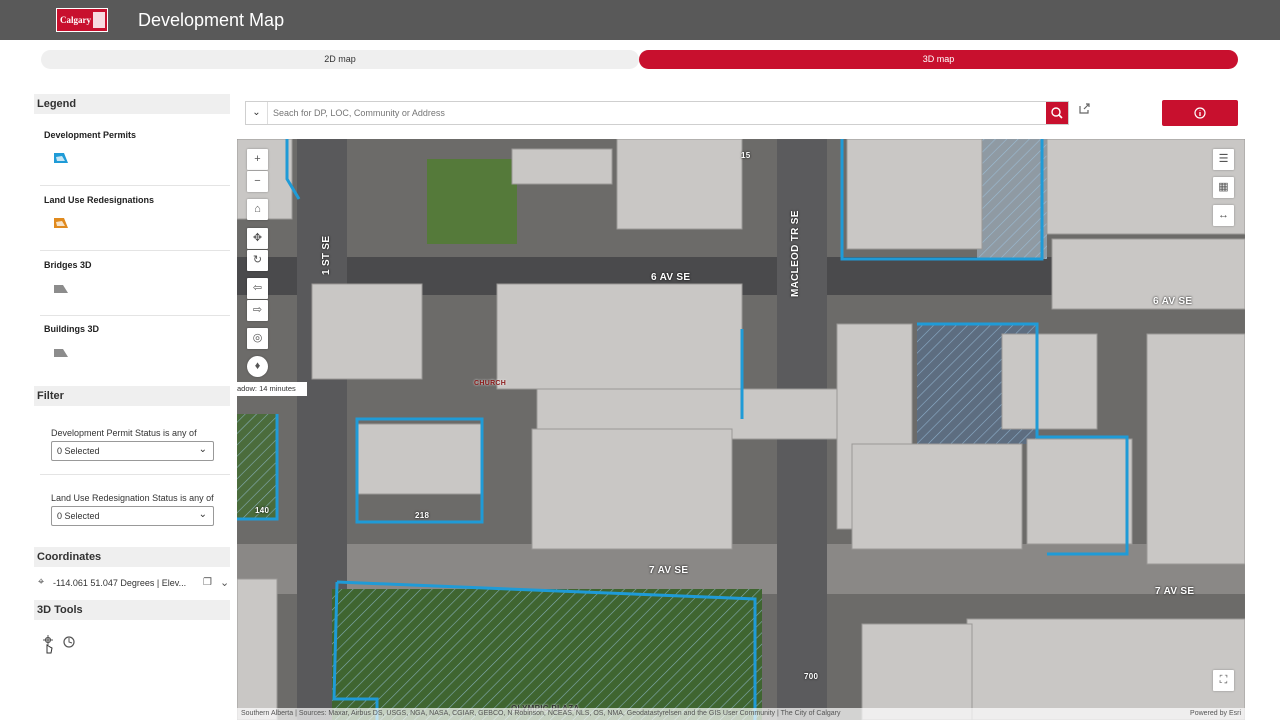 This screenshot has width=1280, height=720. What do you see at coordinates (41, 582) in the screenshot?
I see `crosshair-icon: ⌖` at bounding box center [41, 582].